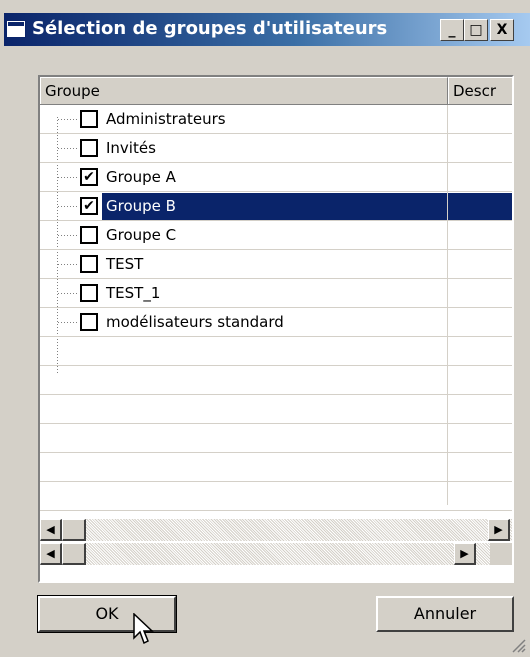 This screenshot has height=657, width=530. I want to click on scroll-corner, so click(501, 554).